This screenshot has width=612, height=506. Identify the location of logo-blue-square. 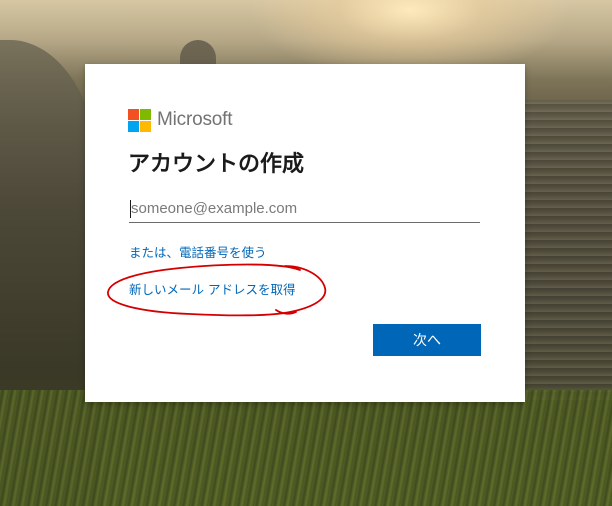
(133, 126).